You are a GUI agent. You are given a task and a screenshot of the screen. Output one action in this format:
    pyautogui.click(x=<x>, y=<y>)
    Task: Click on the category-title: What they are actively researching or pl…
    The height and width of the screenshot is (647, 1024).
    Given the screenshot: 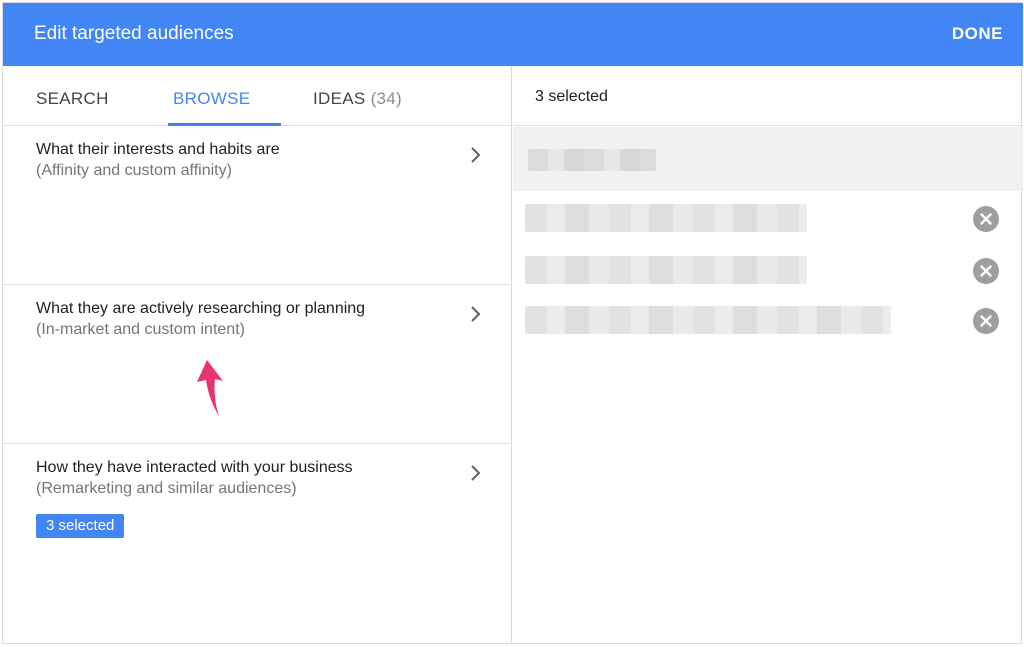 What is the action you would take?
    pyautogui.click(x=201, y=308)
    